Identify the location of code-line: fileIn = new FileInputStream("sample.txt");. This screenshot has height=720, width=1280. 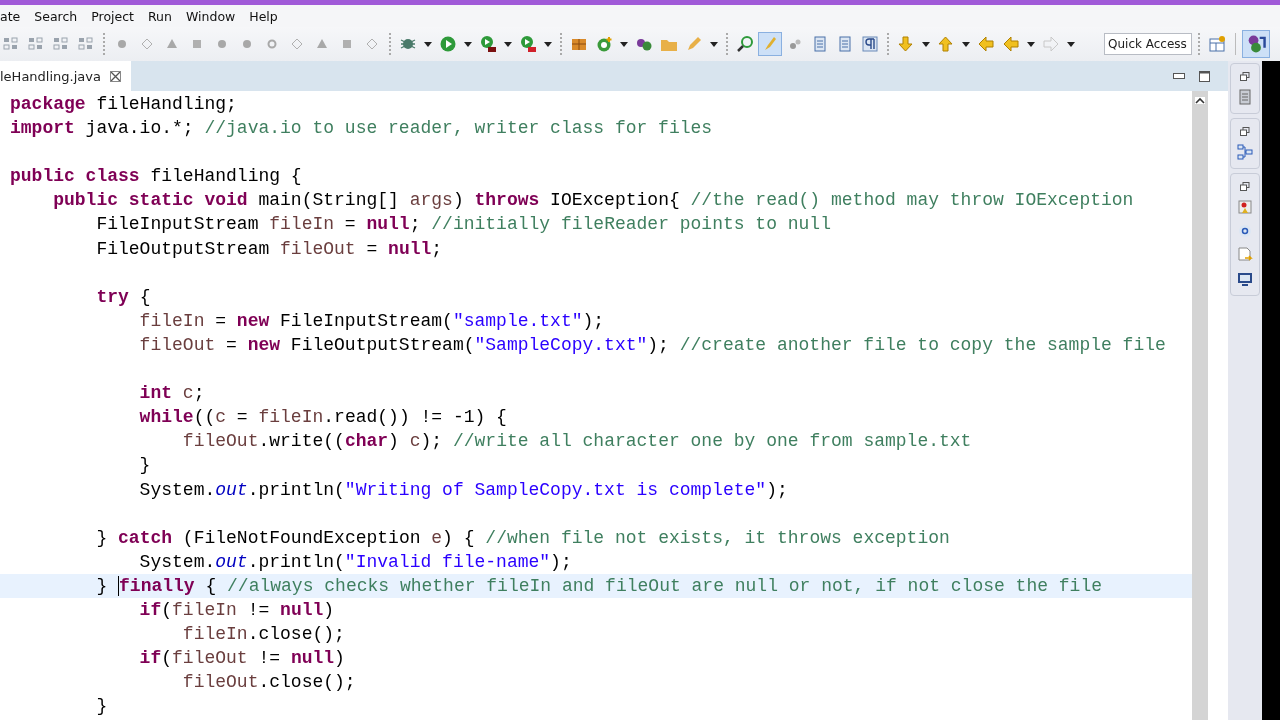
(372, 321).